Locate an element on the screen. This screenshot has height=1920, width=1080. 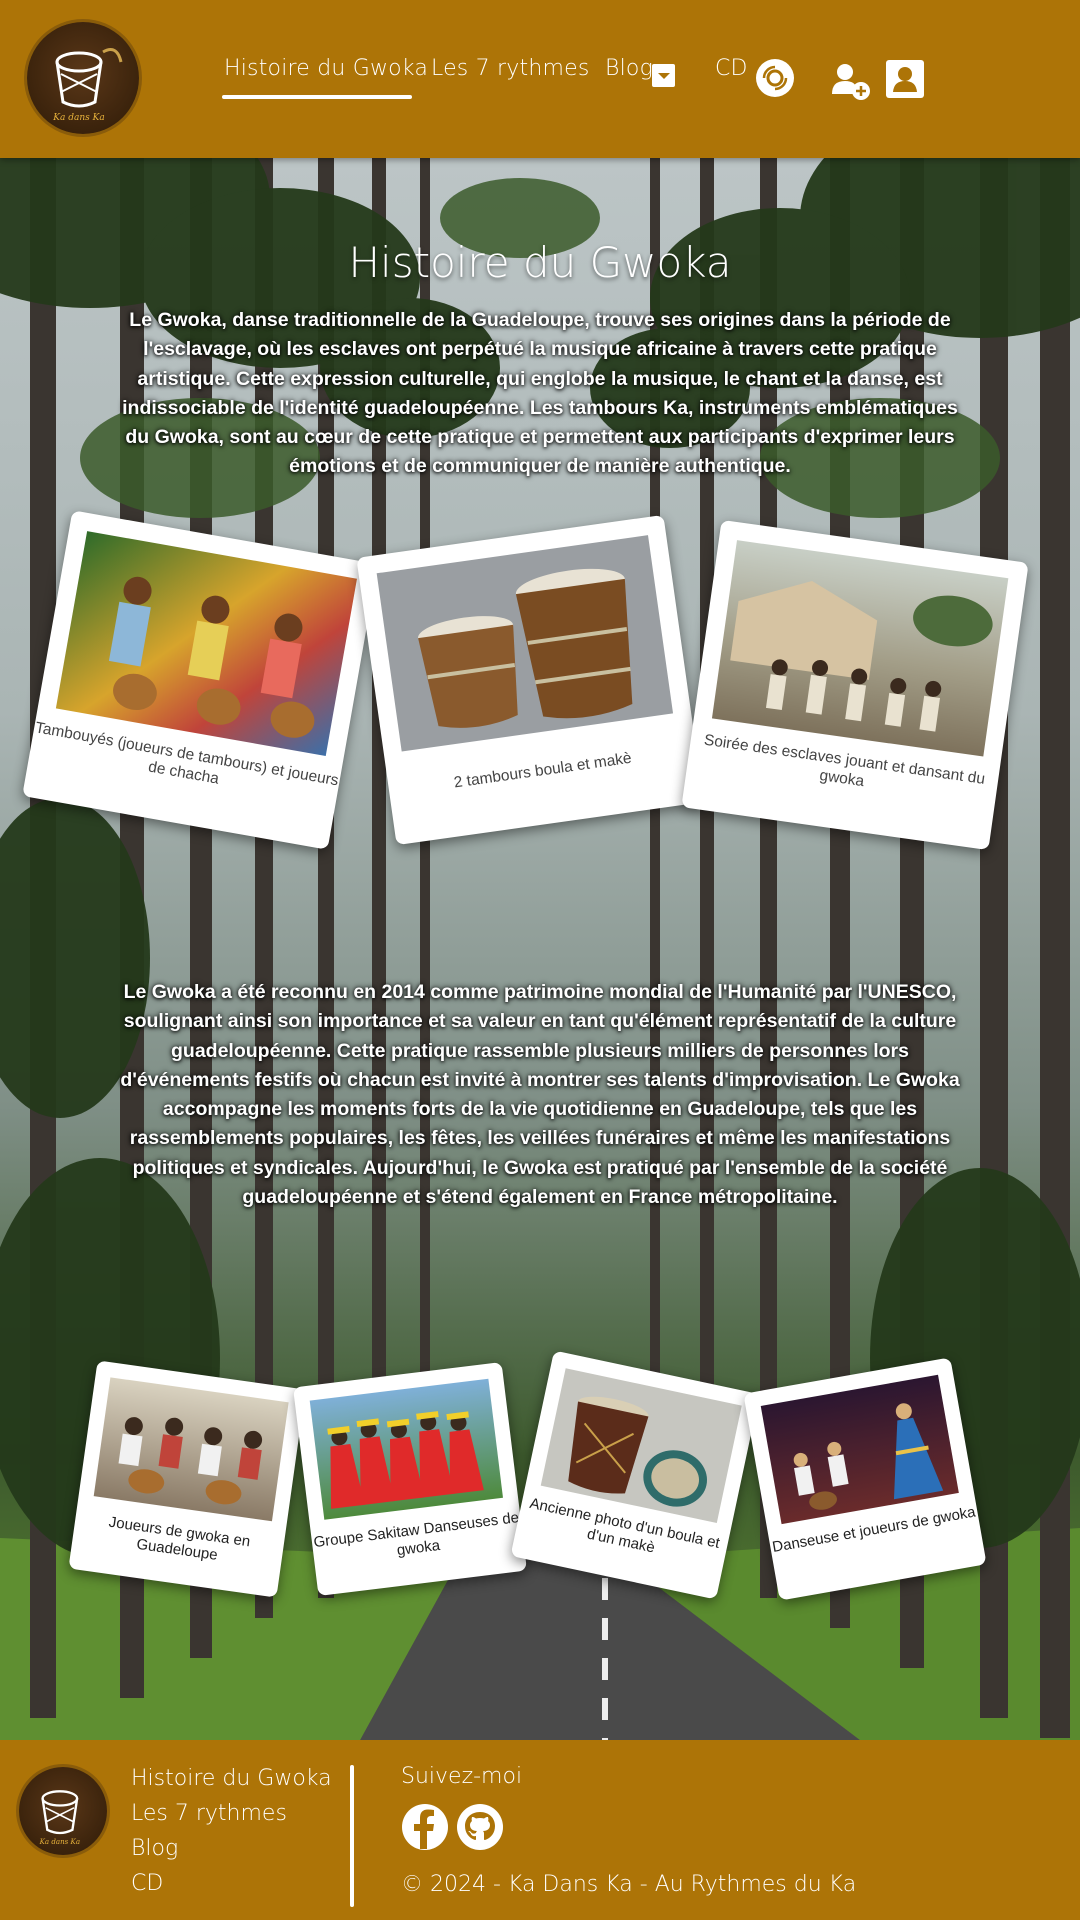
sakitaw-dancers-image is located at coordinates (406, 1449).